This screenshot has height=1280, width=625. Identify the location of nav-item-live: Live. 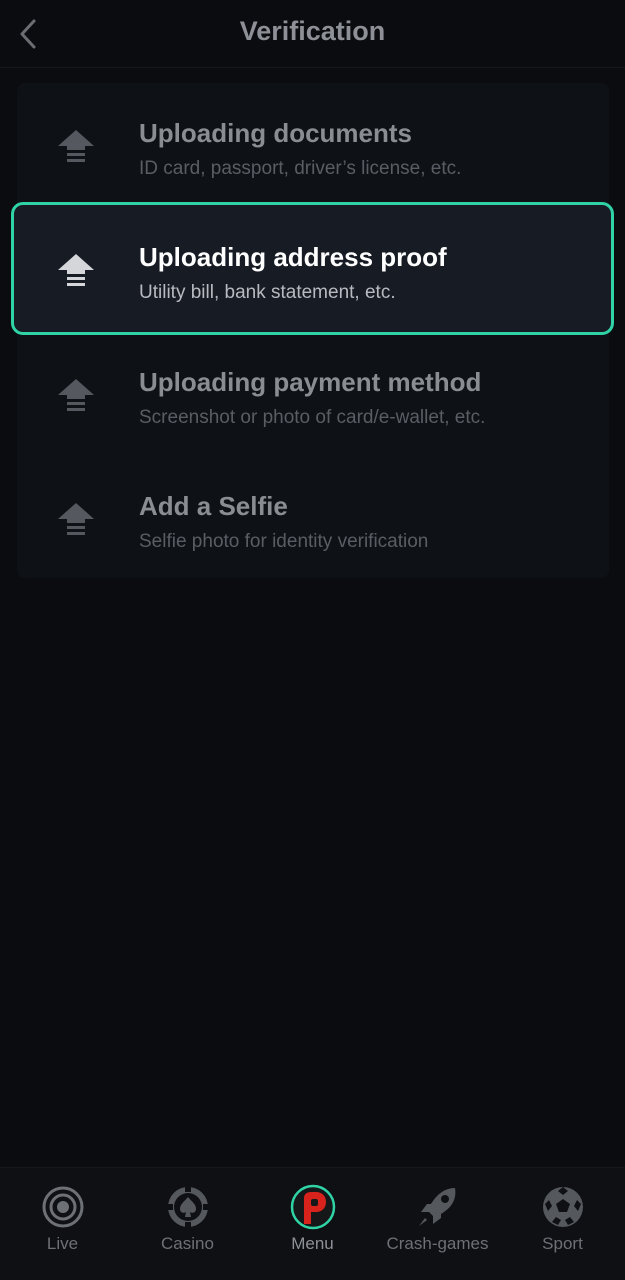
(62, 1224).